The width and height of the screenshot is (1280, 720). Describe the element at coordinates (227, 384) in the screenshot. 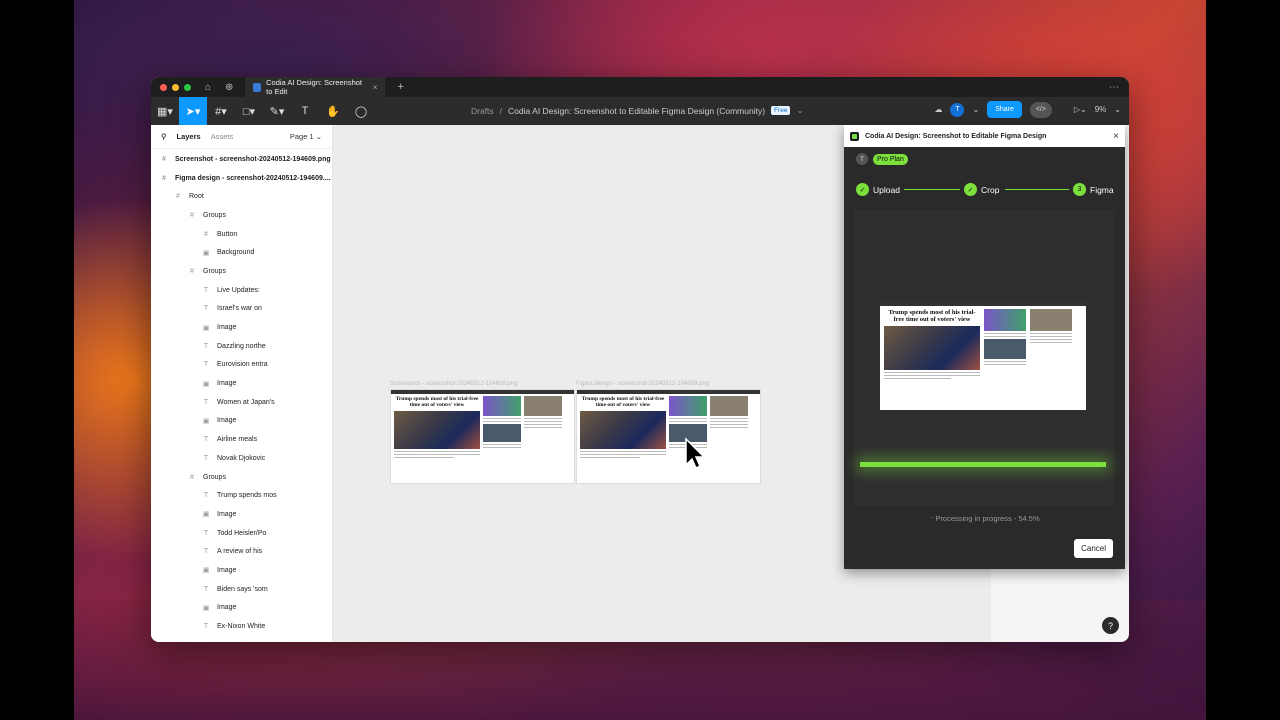

I see `layer-label: Image` at that location.